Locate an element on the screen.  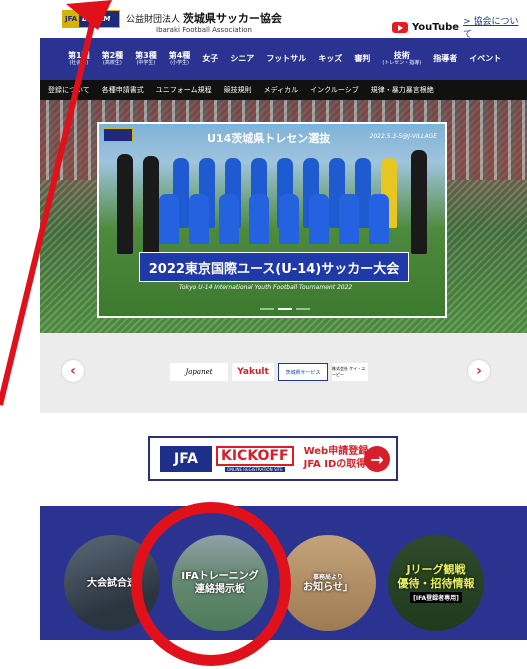
nav-item: 第3種 (中学生) is located at coordinates (146, 58).